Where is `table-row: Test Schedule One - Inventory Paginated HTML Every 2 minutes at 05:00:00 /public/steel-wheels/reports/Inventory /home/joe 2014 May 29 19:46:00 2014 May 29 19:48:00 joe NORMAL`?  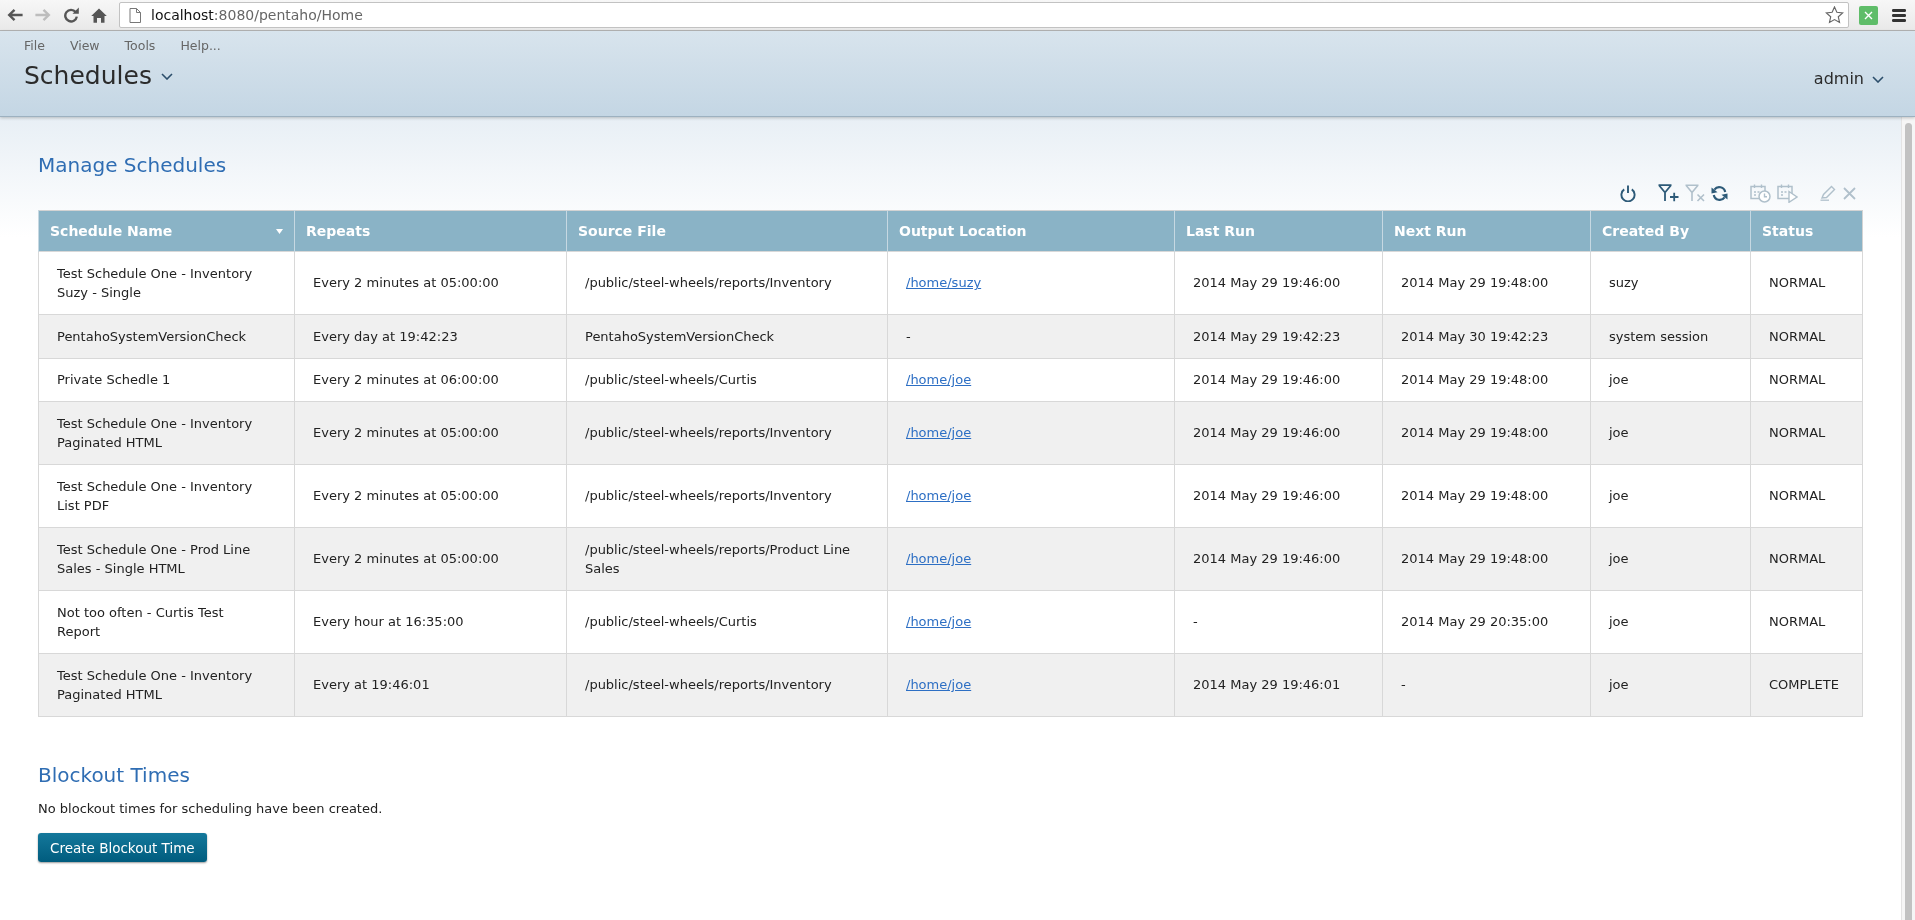 table-row: Test Schedule One - Inventory Paginated HTML Every 2 minutes at 05:00:00 /public/steel-wheels/reports/Inventory /home/joe 2014 May 29 19:46:00 2014 May 29 19:48:00 joe NORMAL is located at coordinates (950, 433).